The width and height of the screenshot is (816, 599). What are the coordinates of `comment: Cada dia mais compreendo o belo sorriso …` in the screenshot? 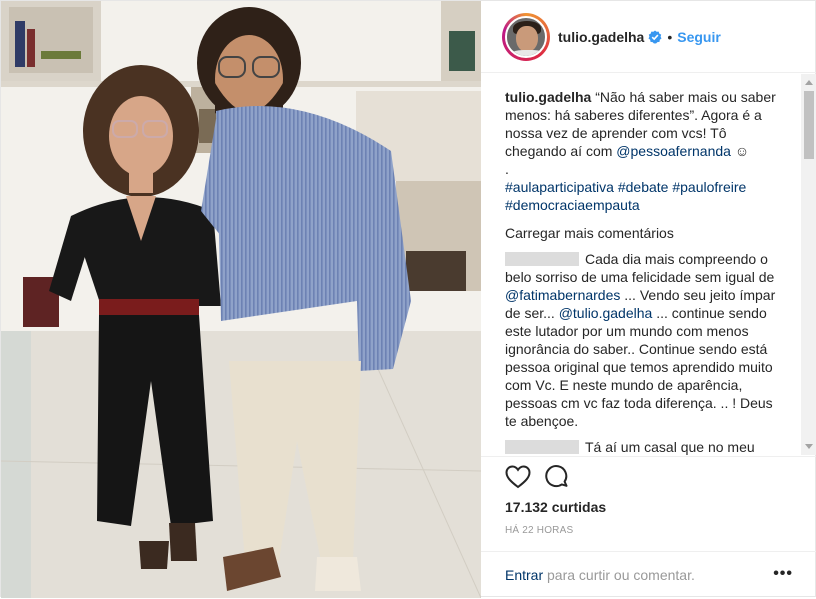 It's located at (646, 340).